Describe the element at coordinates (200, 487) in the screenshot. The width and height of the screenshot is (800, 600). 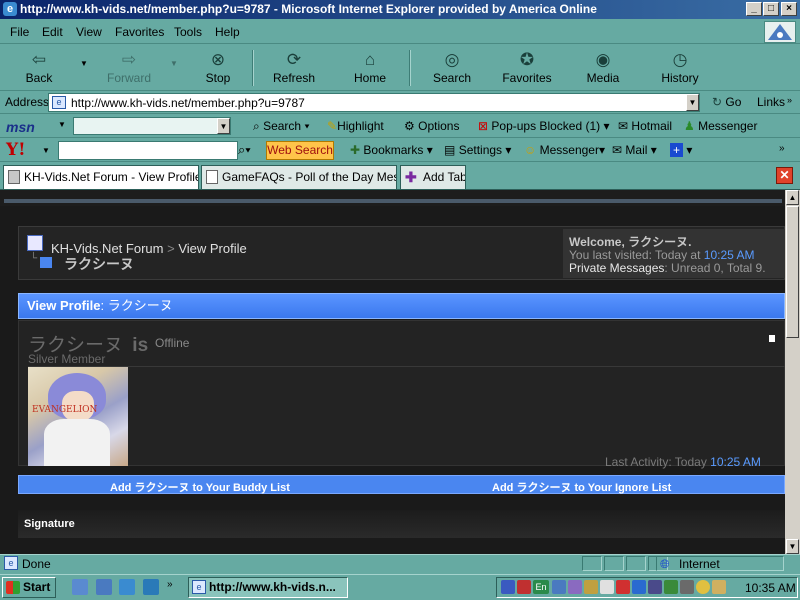
I see `add-buddy-link: Add ラクシーヌ to Your Buddy List` at that location.